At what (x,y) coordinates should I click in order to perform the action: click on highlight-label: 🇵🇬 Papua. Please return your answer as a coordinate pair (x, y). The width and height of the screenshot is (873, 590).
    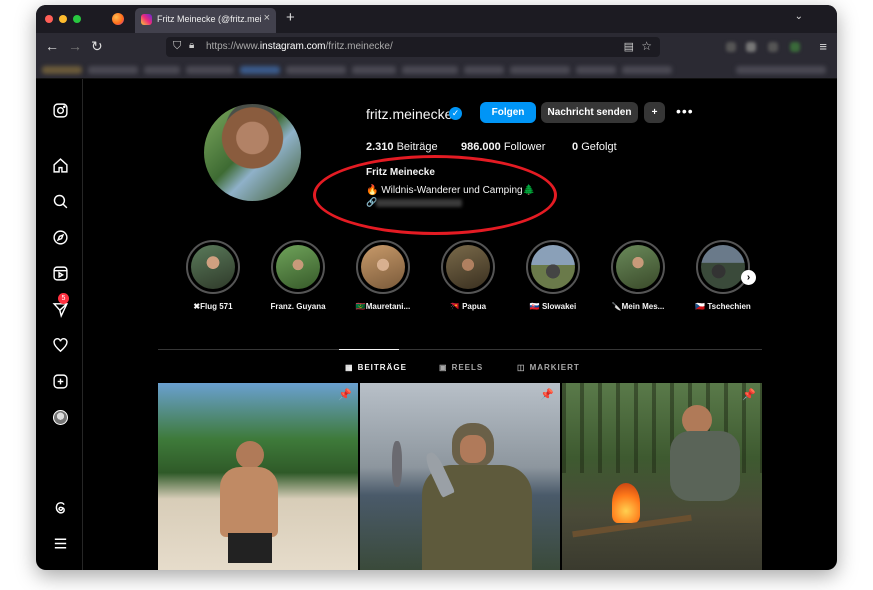
    Looking at the image, I should click on (468, 306).